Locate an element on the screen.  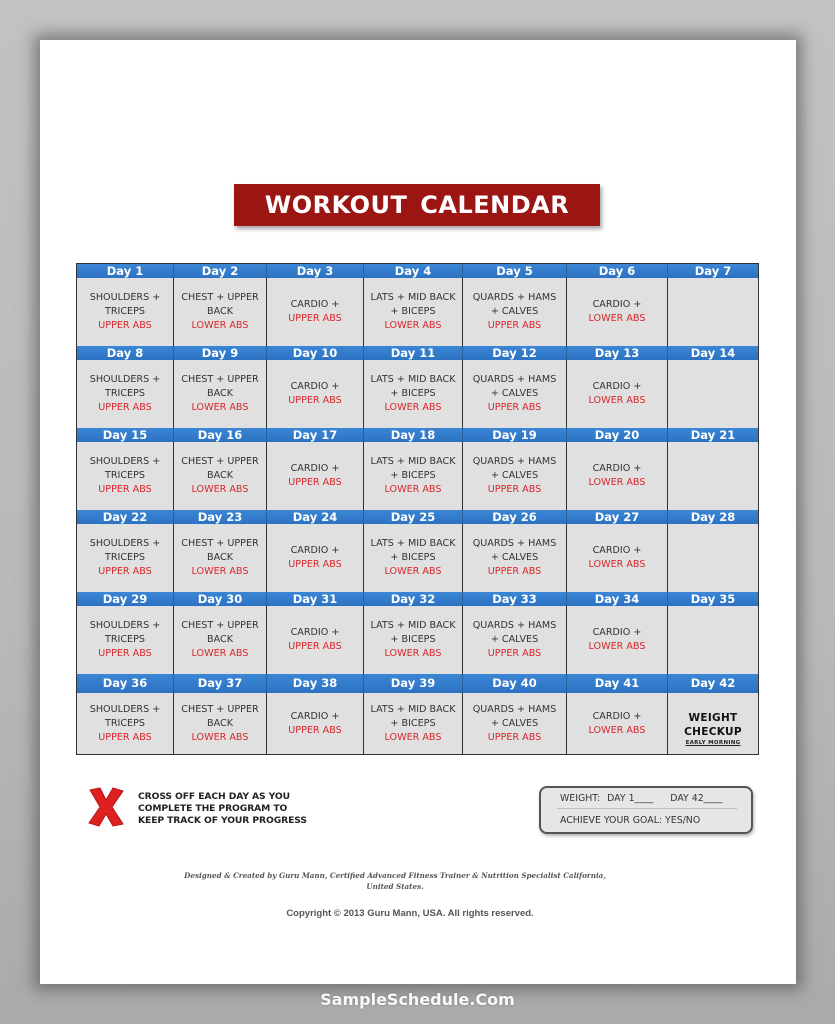
day-label: Day 20 is located at coordinates (617, 435).